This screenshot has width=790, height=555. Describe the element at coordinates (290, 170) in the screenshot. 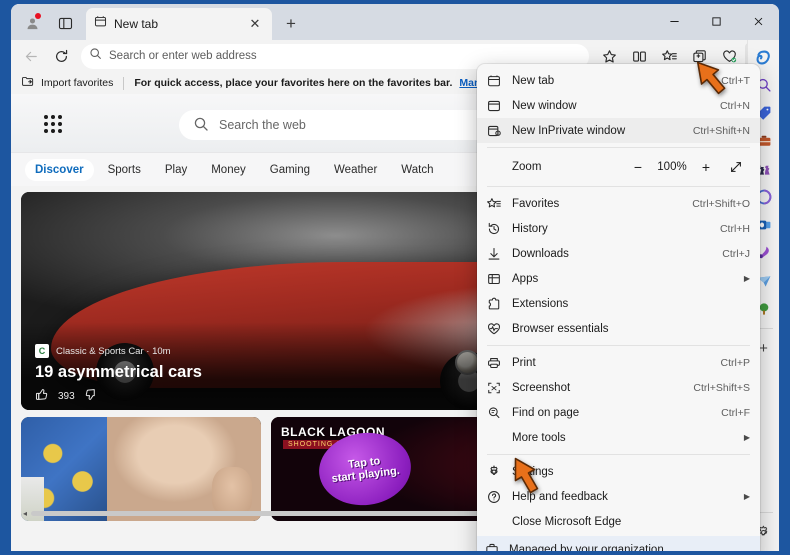

I see `nav-item-gaming: Gaming` at that location.